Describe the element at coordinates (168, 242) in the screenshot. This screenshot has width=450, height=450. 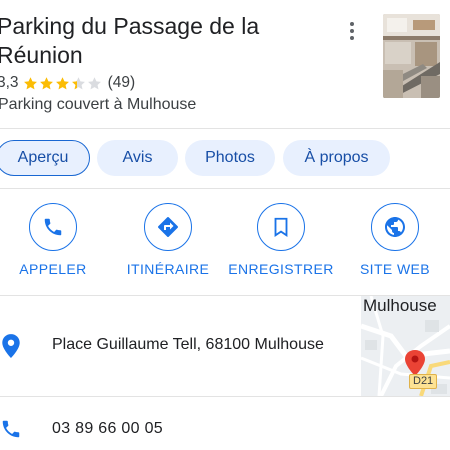
I see `directions-button: ITINÉRAIRE` at that location.